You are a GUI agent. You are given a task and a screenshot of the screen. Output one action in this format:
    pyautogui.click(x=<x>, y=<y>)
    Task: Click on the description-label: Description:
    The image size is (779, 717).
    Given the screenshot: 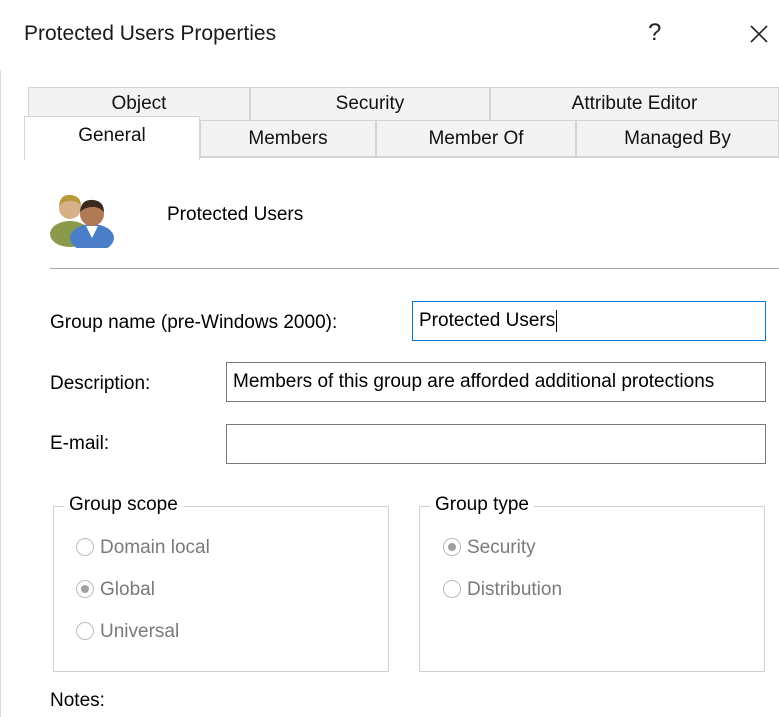 What is the action you would take?
    pyautogui.click(x=100, y=383)
    